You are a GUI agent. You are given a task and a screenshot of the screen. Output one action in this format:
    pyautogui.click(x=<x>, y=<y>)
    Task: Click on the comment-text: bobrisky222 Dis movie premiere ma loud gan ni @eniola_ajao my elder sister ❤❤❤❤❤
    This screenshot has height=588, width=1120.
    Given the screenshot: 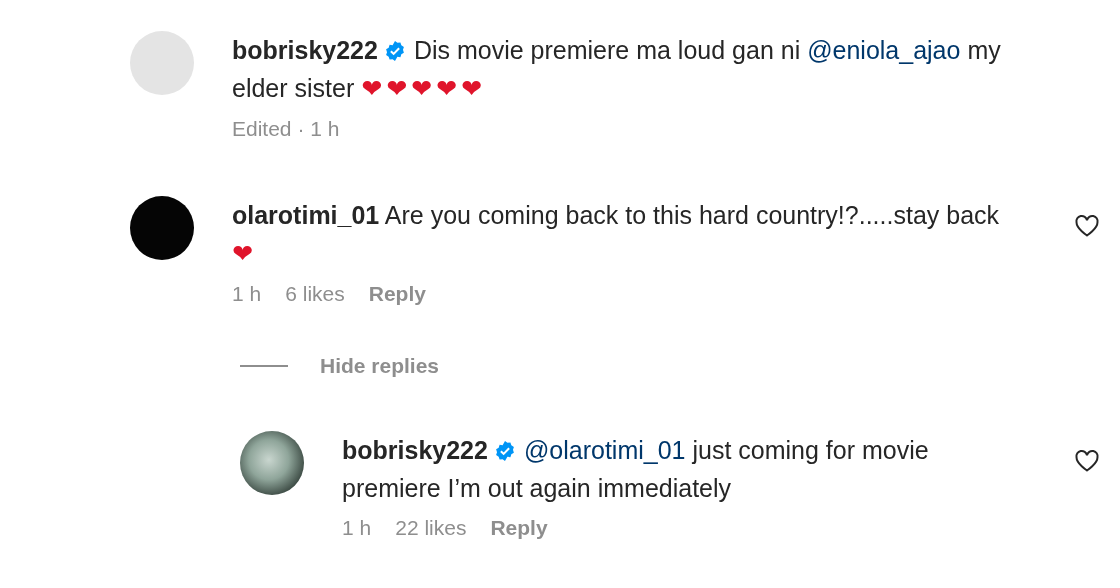 What is the action you would take?
    pyautogui.click(x=617, y=70)
    